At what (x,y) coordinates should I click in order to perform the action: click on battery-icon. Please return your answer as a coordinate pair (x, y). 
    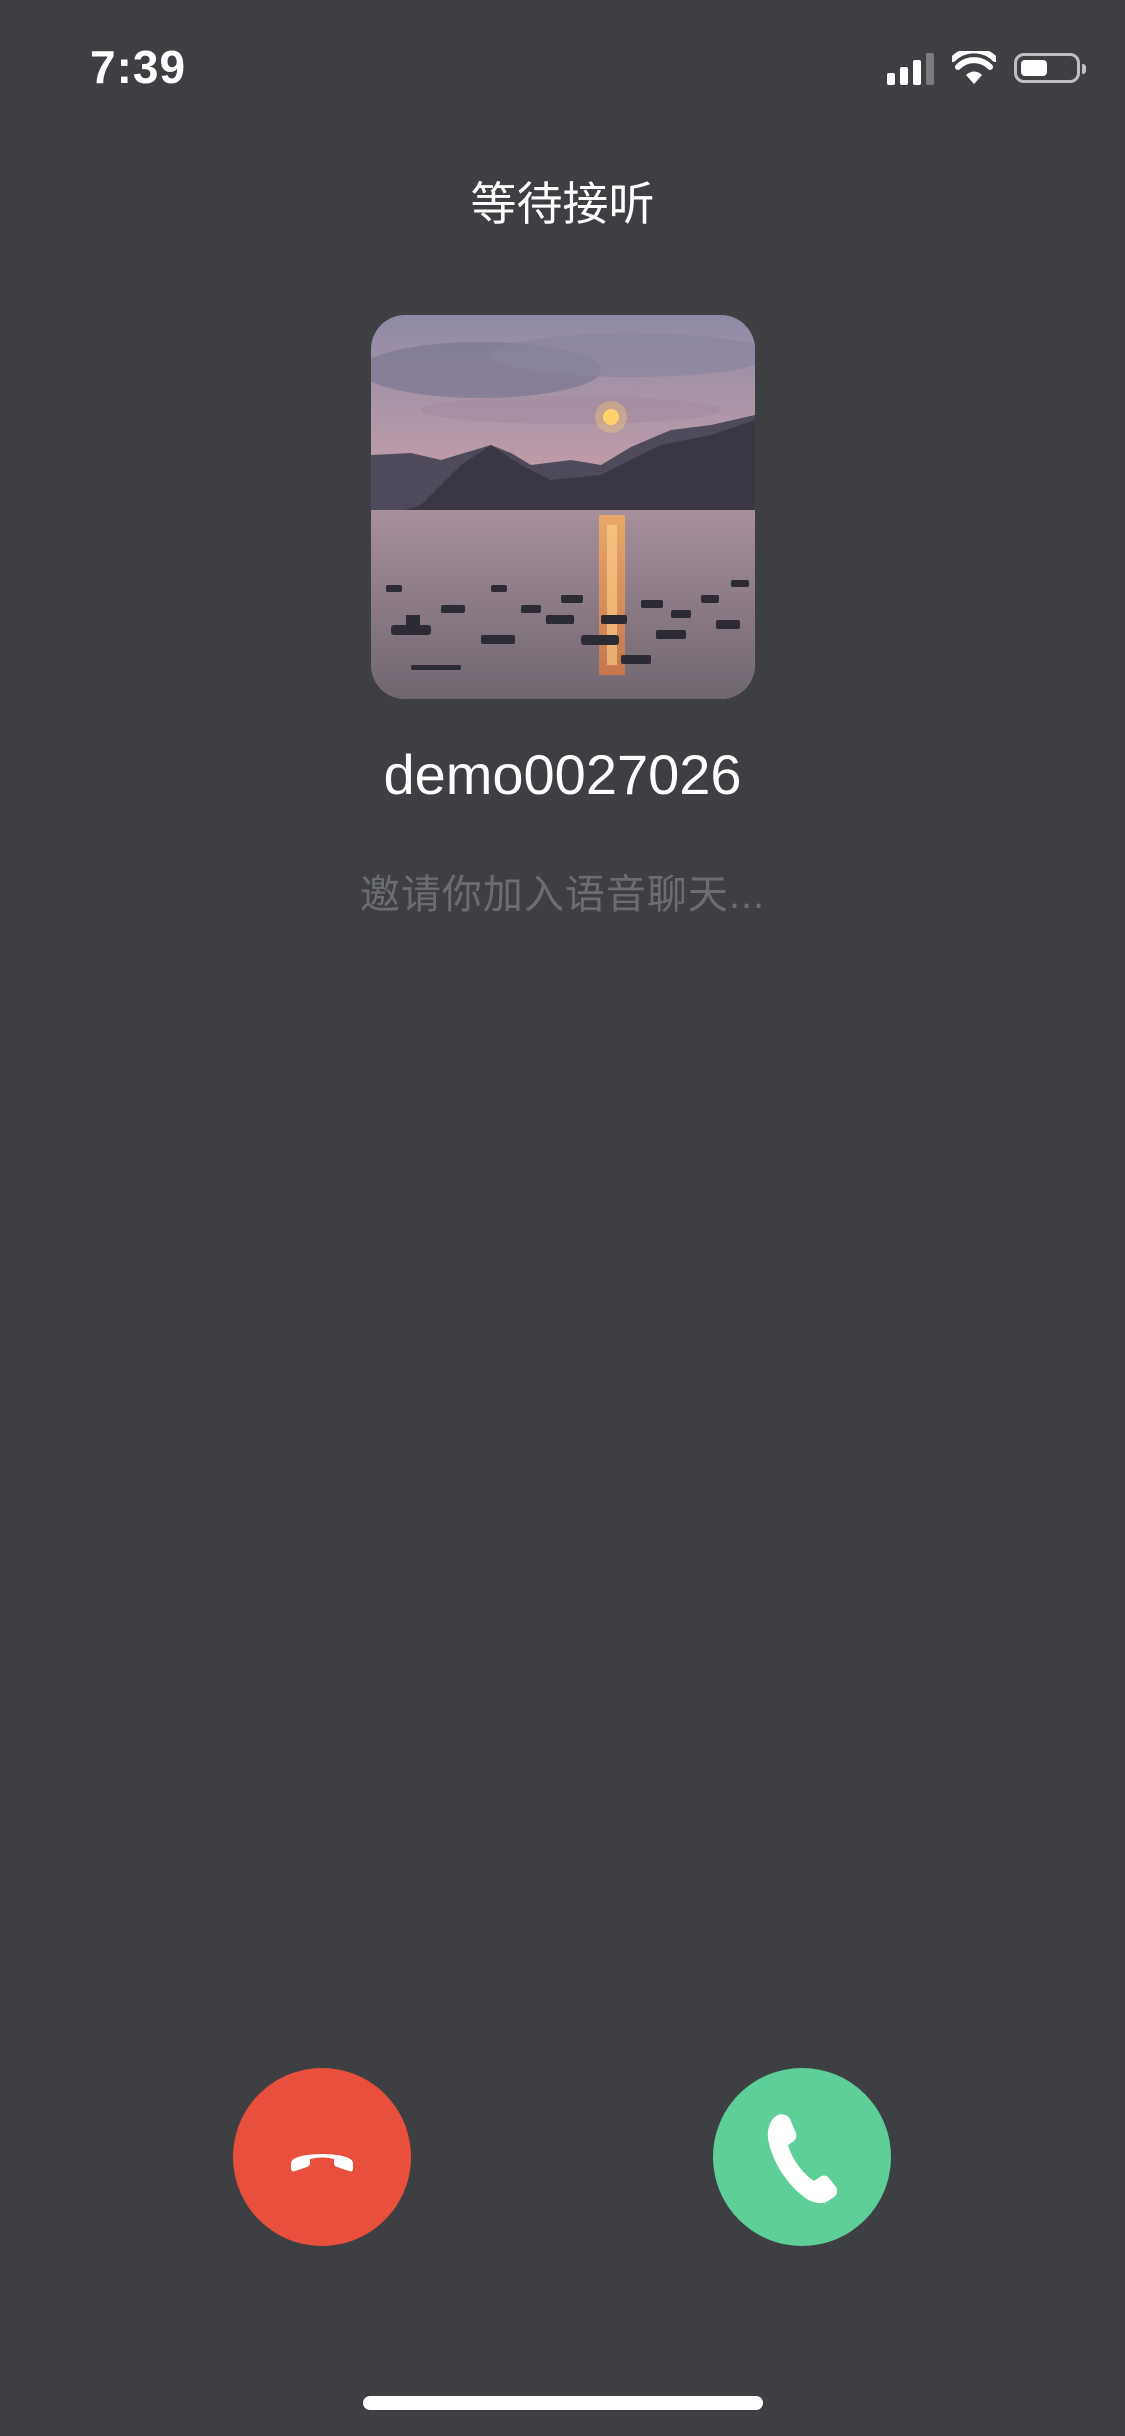
    Looking at the image, I should click on (1050, 68).